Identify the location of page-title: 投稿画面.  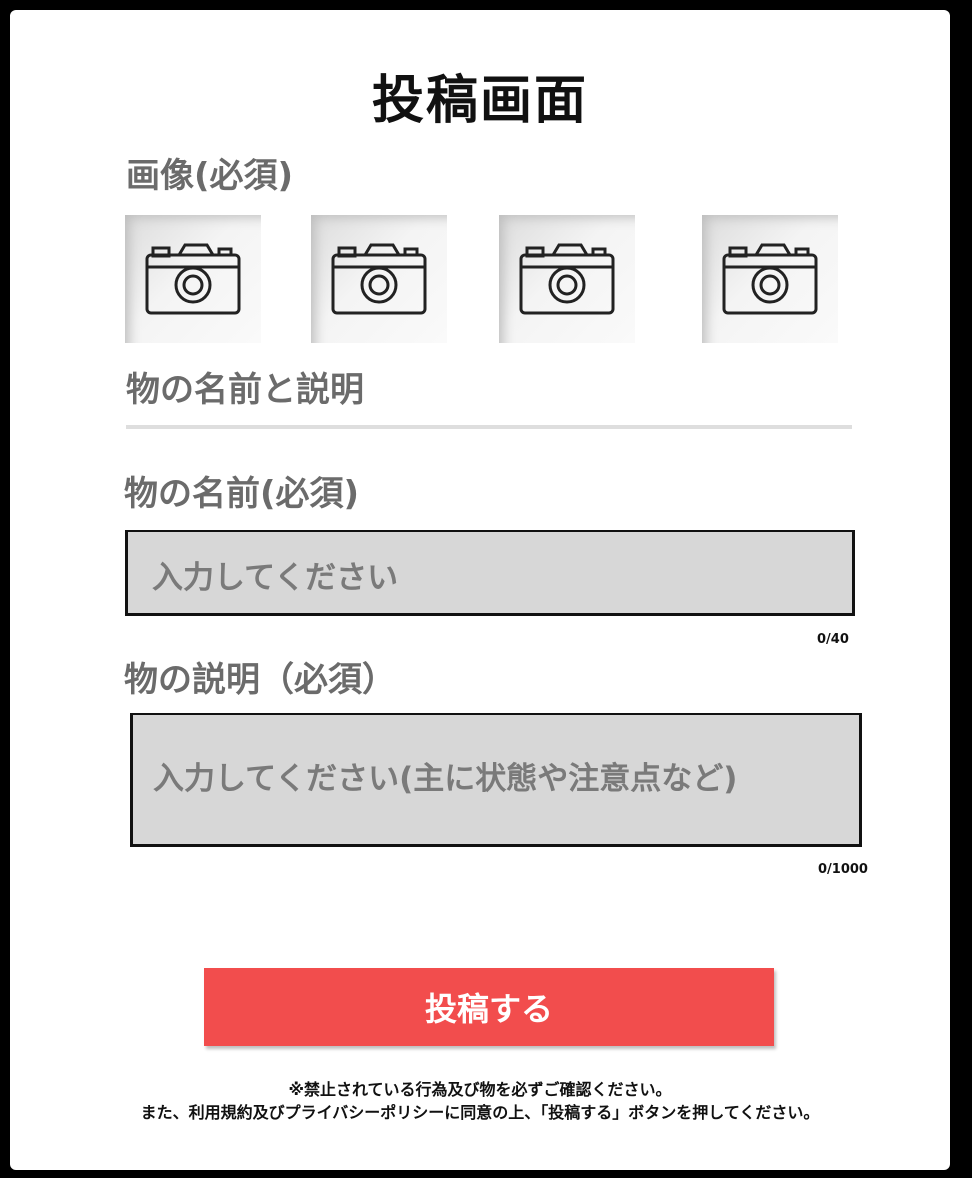
(479, 101).